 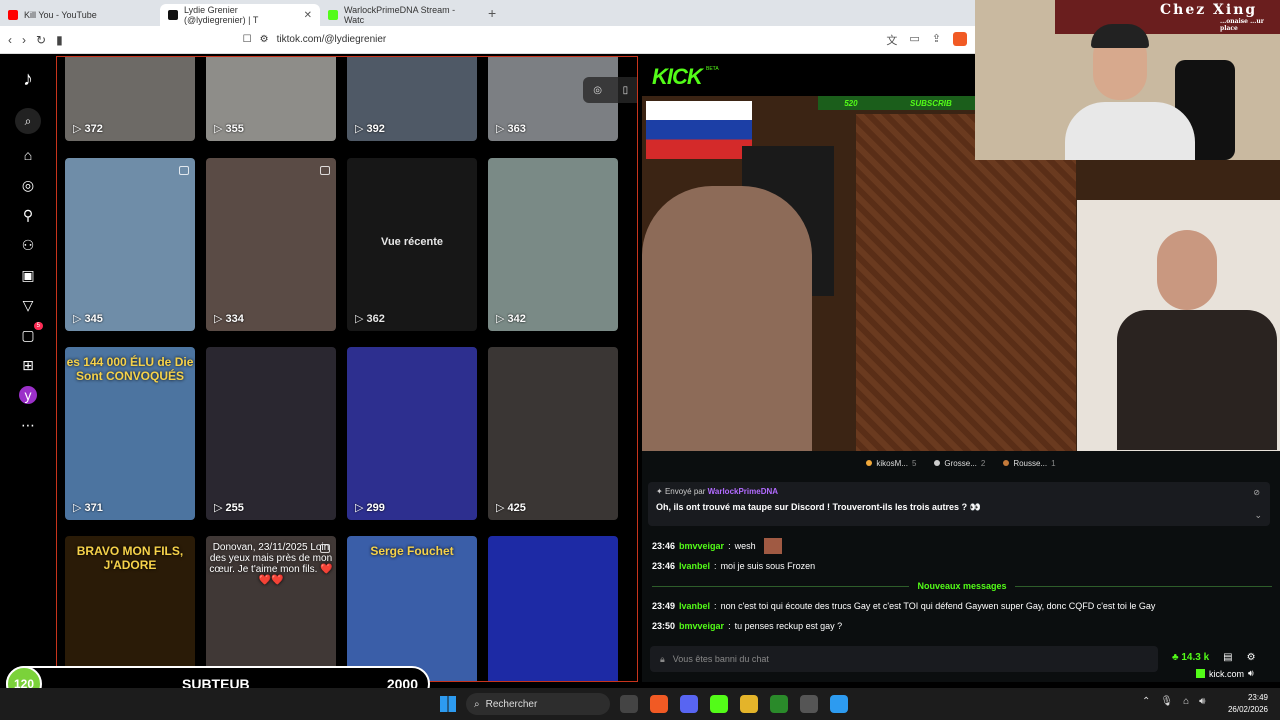 What do you see at coordinates (779, 704) in the screenshot?
I see `game-icon` at bounding box center [779, 704].